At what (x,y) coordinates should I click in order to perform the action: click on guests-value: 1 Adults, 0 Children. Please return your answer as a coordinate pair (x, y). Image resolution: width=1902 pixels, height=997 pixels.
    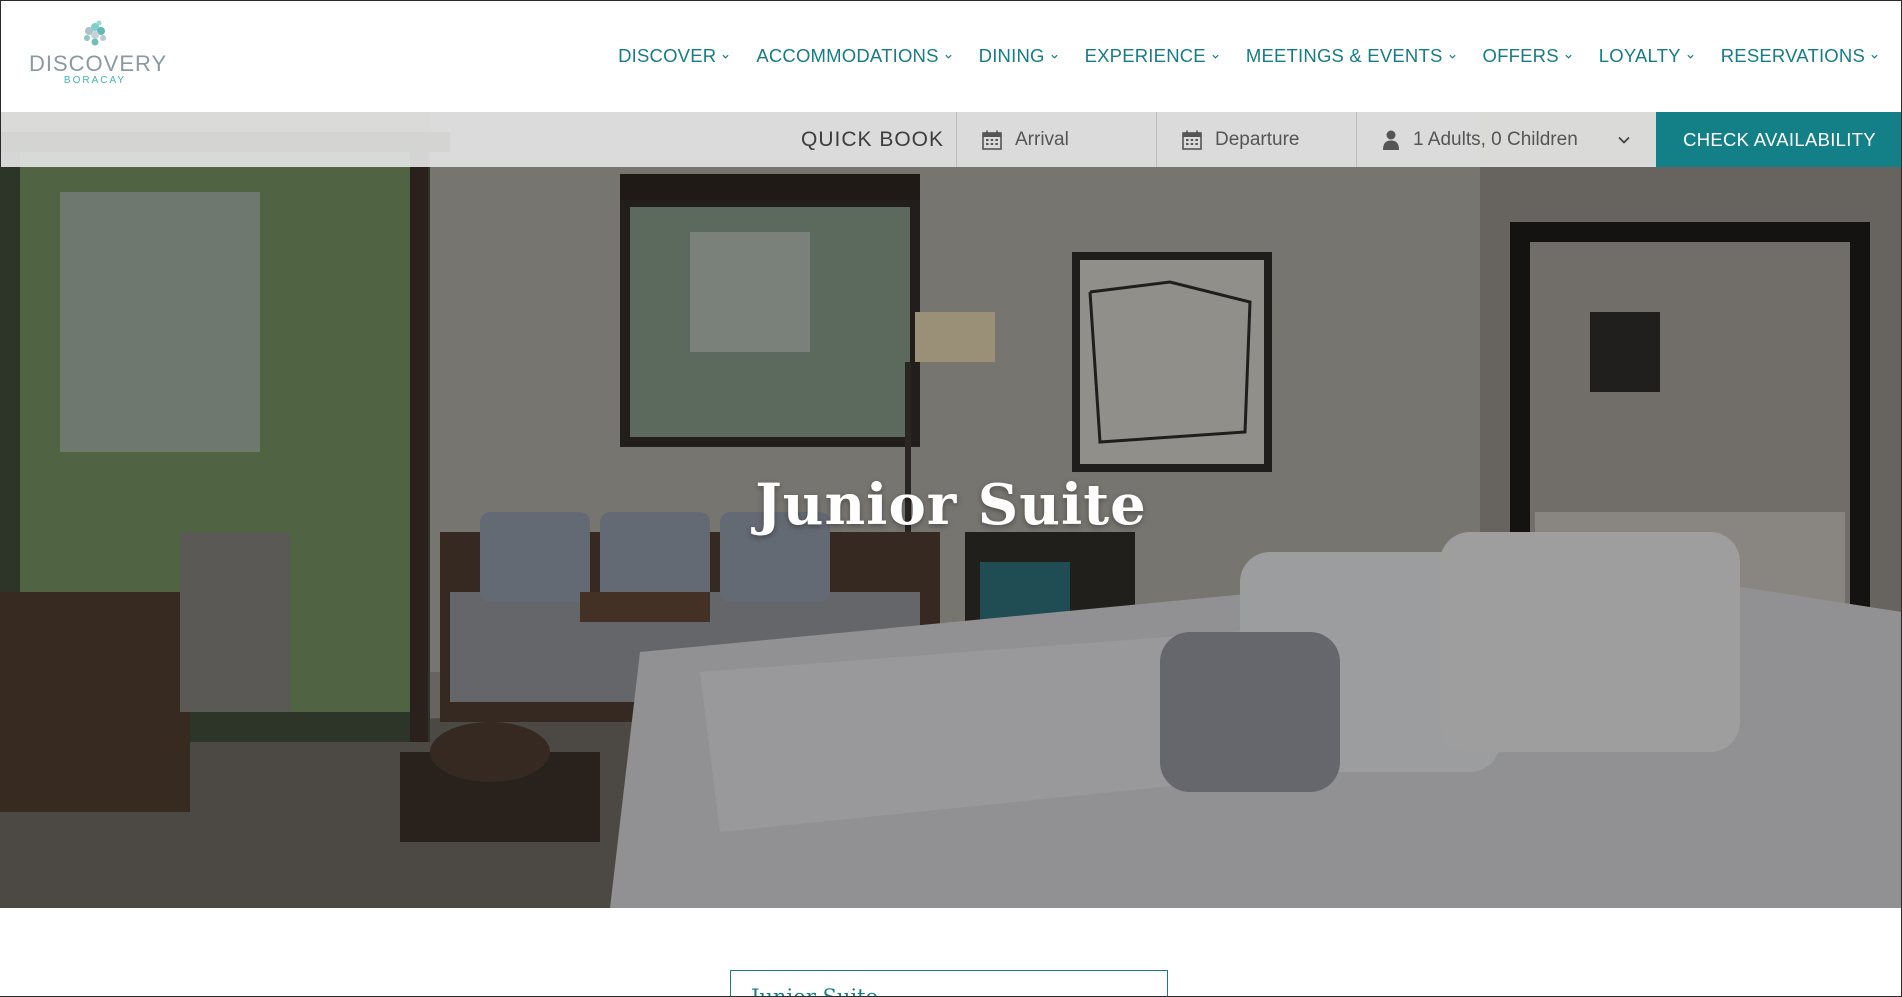
    Looking at the image, I should click on (1495, 139).